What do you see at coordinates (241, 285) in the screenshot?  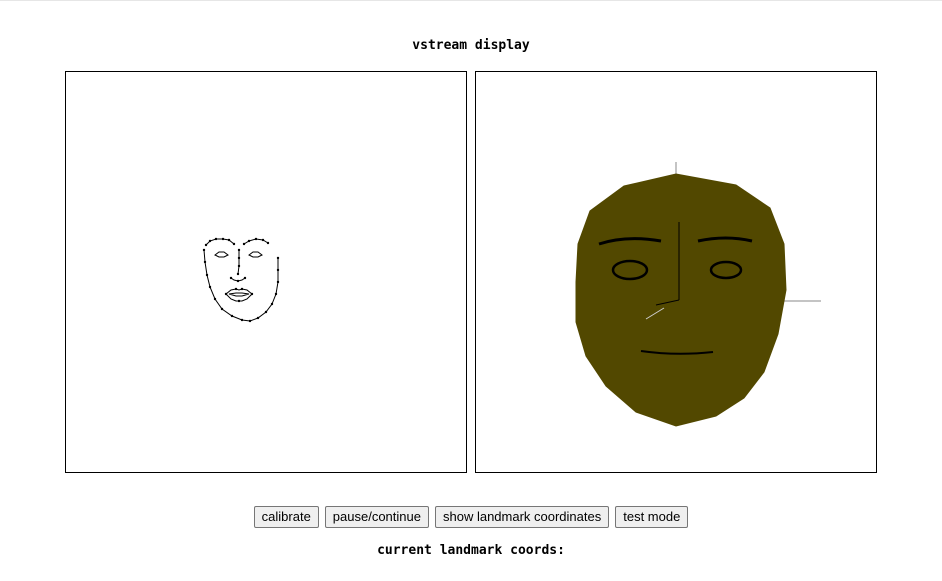 I see `face-outline` at bounding box center [241, 285].